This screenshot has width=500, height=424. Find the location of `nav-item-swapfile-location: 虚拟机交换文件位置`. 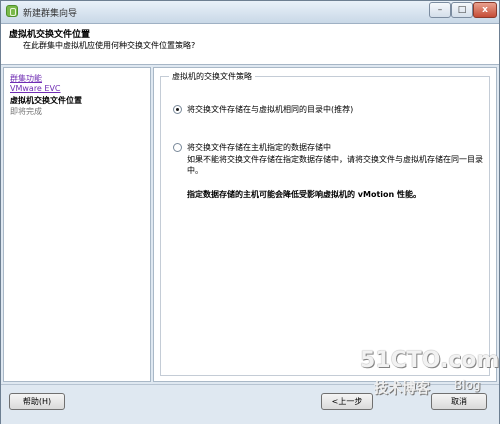

nav-item-swapfile-location: 虚拟机交换文件位置 is located at coordinates (46, 100).